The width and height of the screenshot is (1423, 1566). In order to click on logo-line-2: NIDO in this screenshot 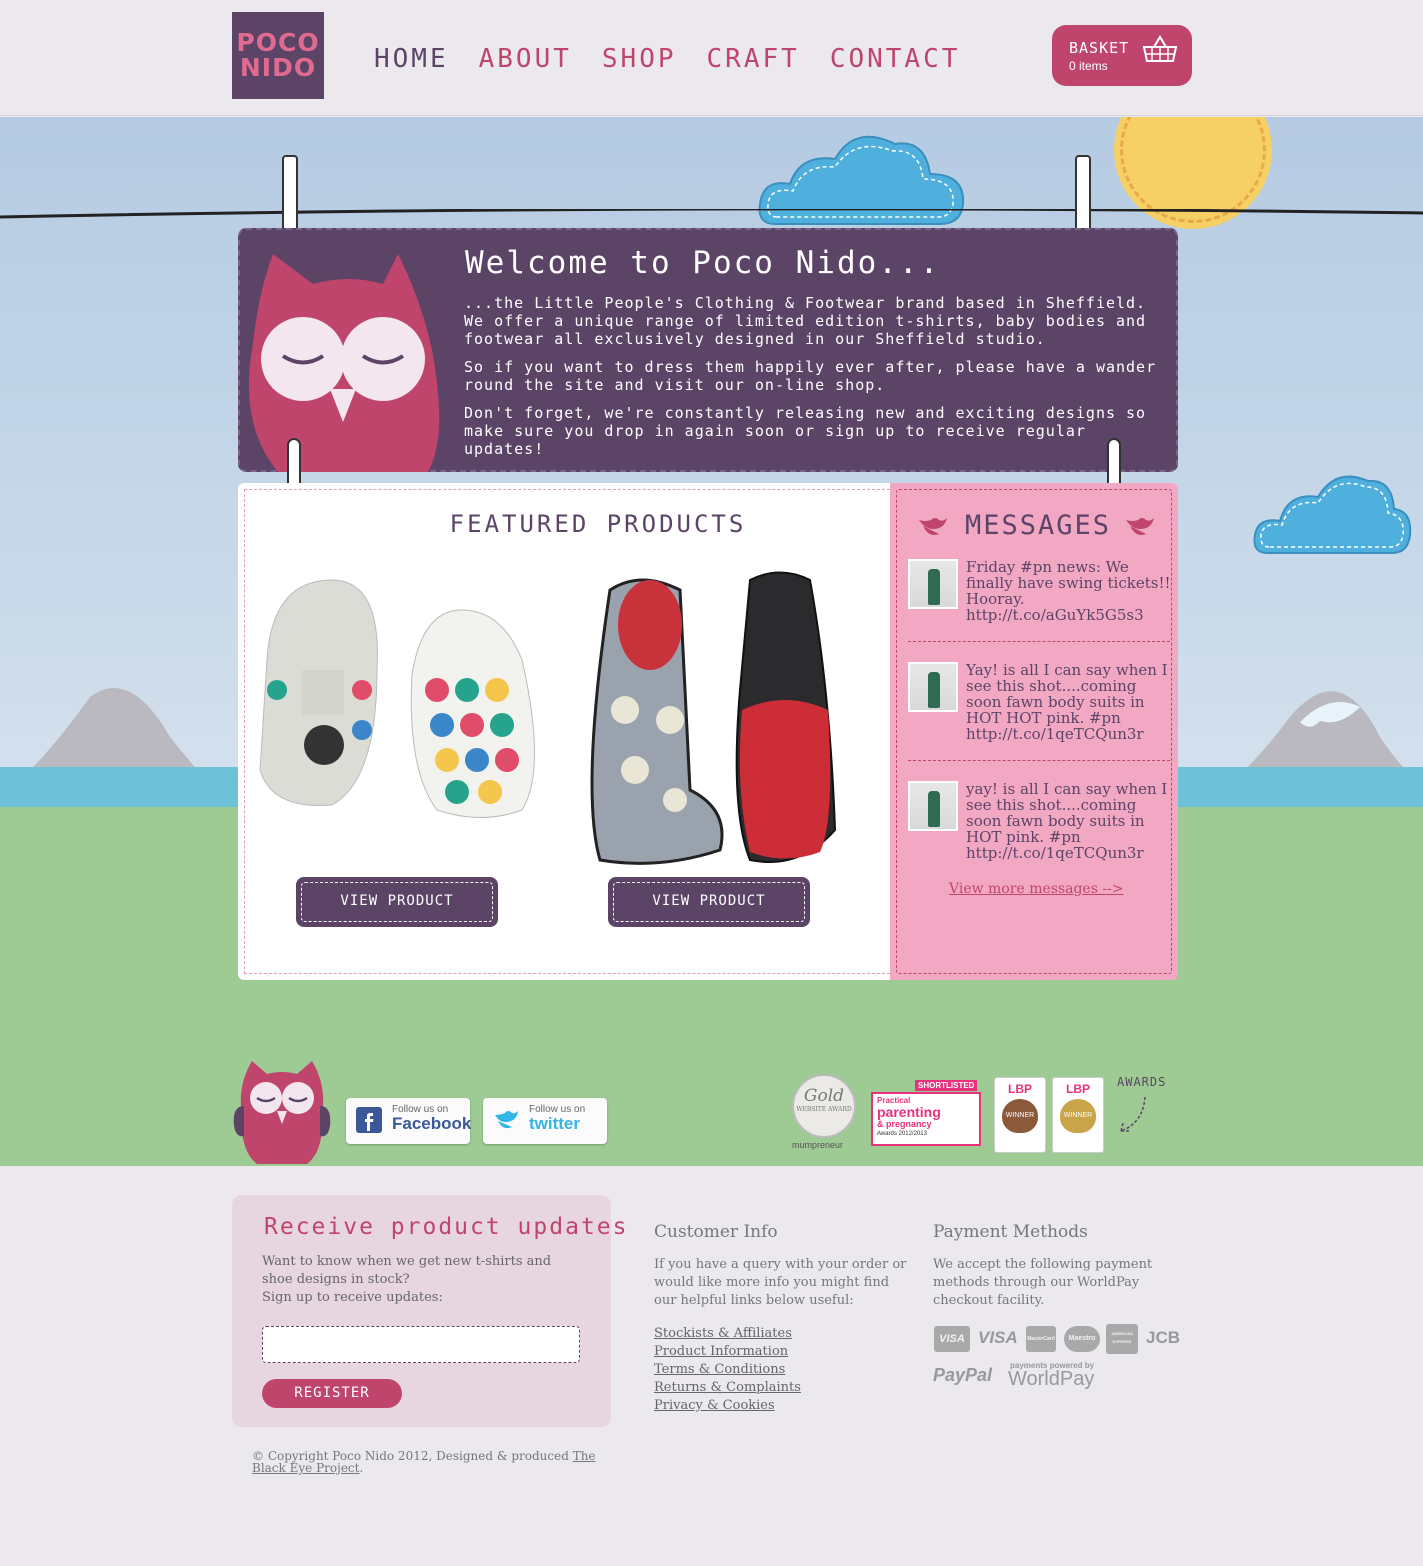, I will do `click(278, 67)`.